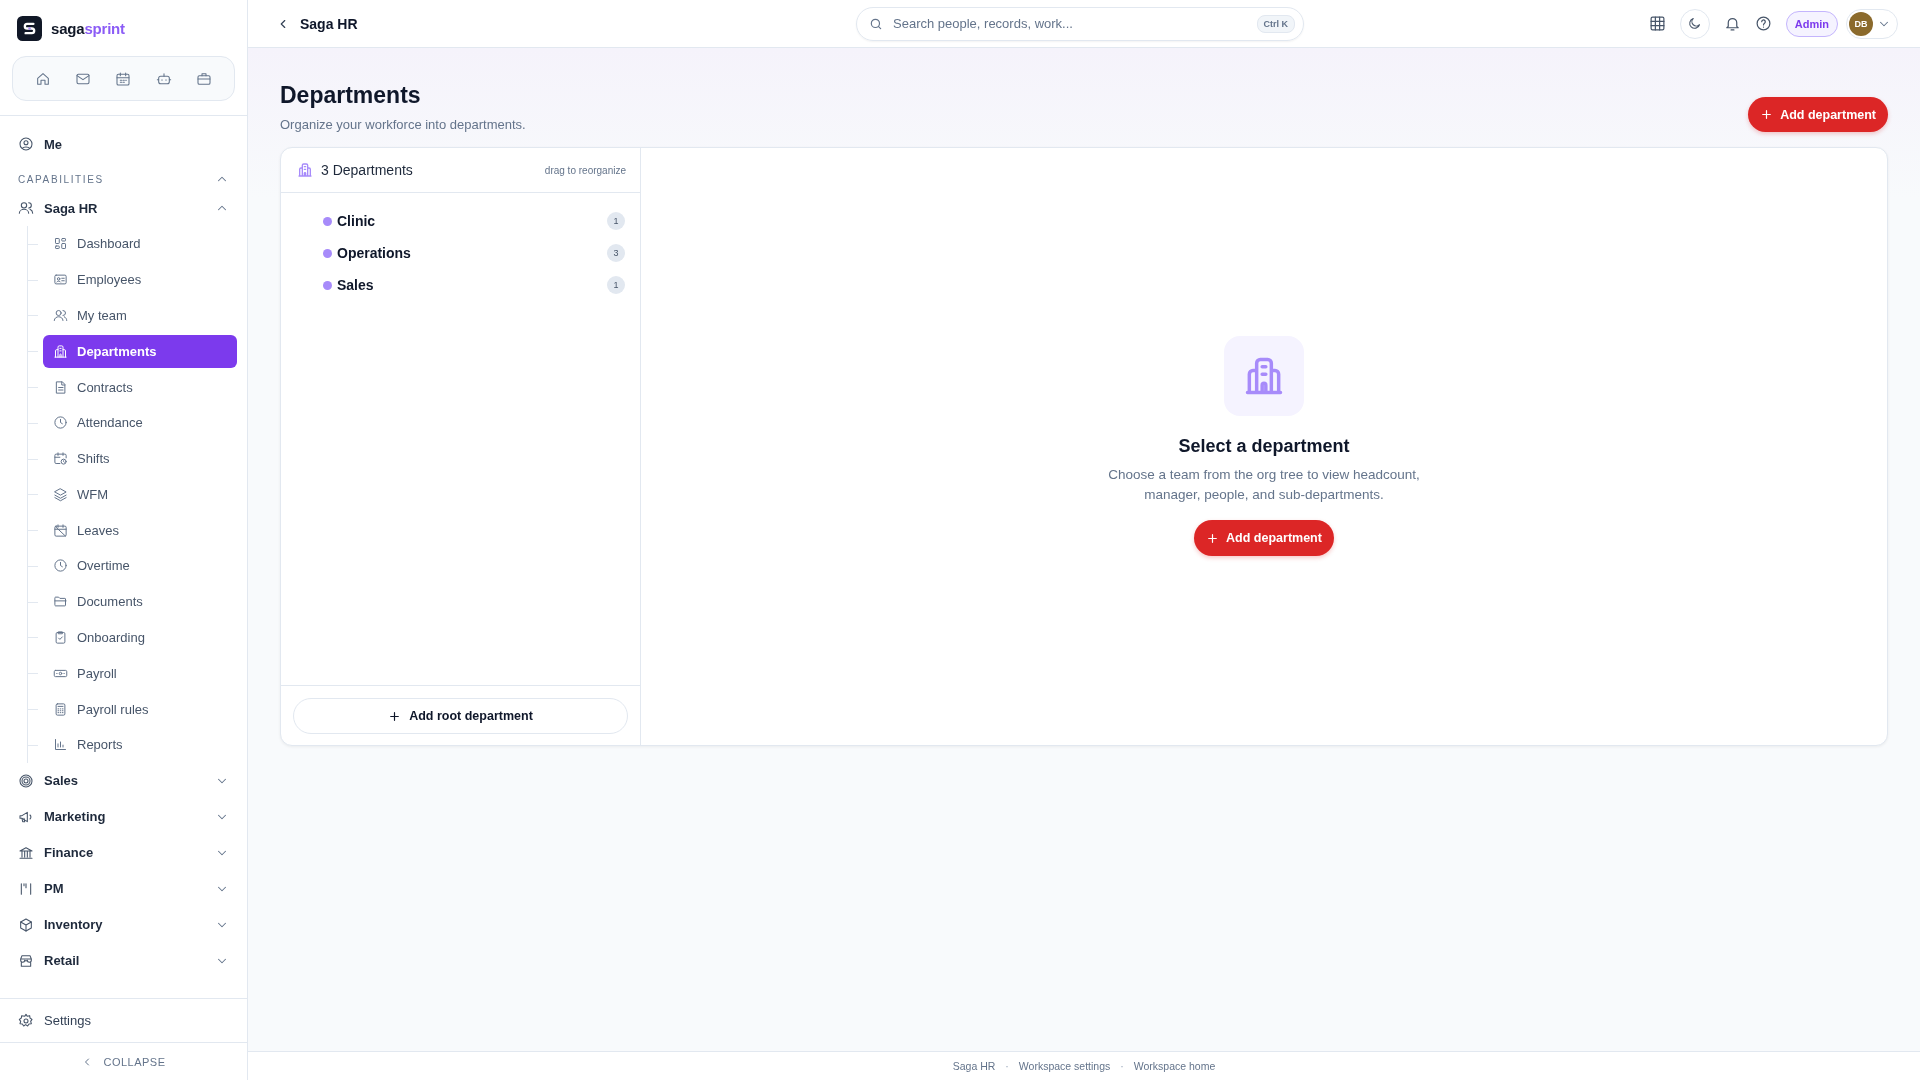 The width and height of the screenshot is (1920, 1080). Describe the element at coordinates (474, 253) in the screenshot. I see `department-item: Operations 3` at that location.